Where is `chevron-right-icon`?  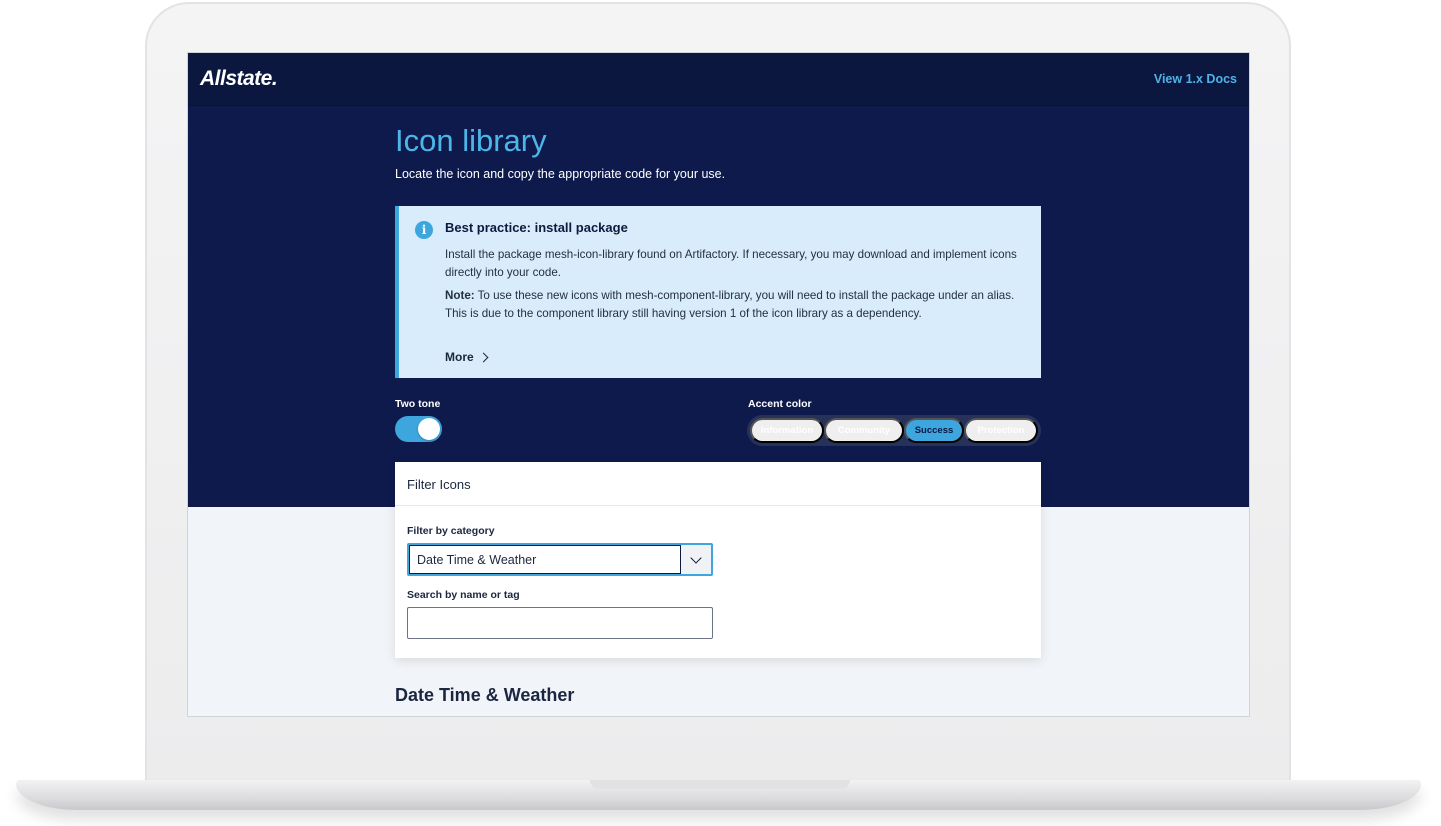
chevron-right-icon is located at coordinates (483, 357).